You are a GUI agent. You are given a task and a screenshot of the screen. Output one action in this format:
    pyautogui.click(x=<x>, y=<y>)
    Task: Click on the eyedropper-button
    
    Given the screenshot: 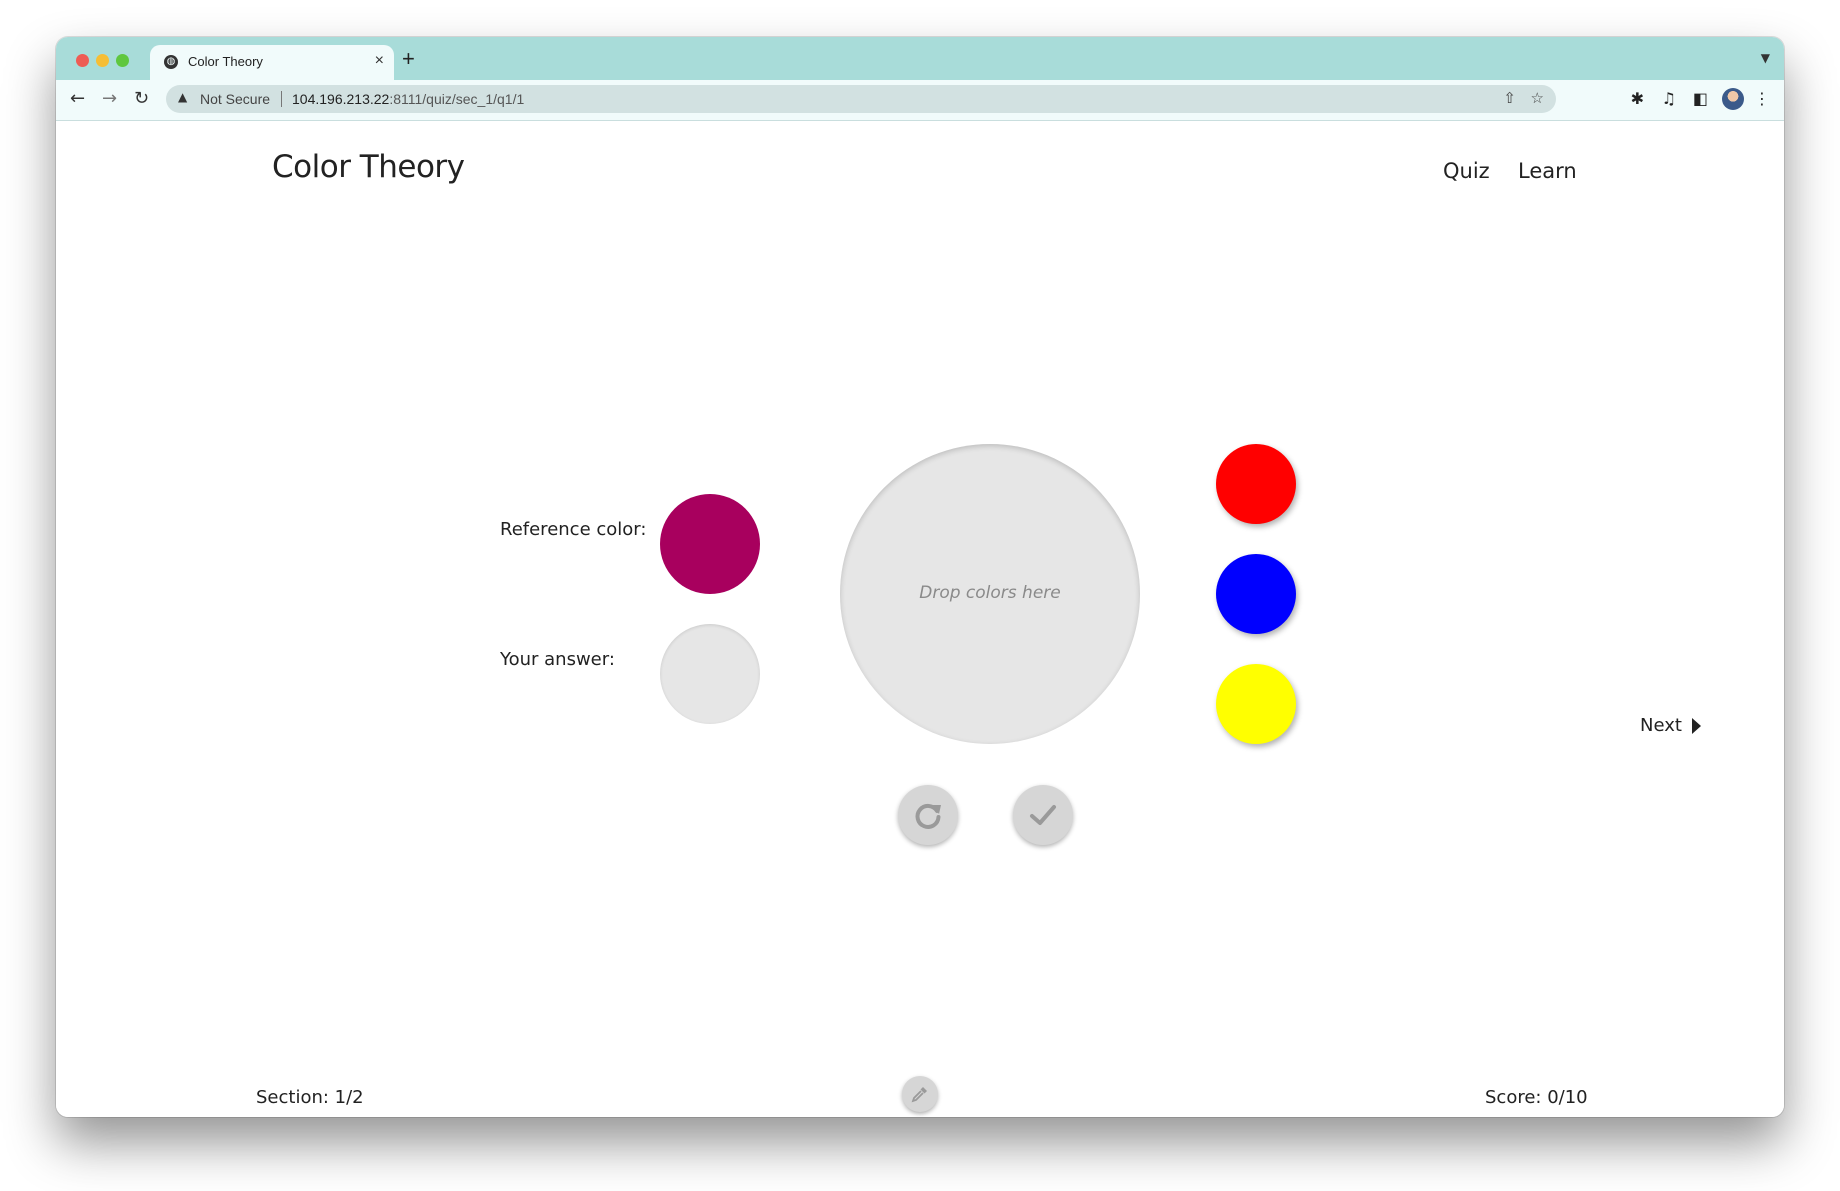 What is the action you would take?
    pyautogui.click(x=920, y=1094)
    